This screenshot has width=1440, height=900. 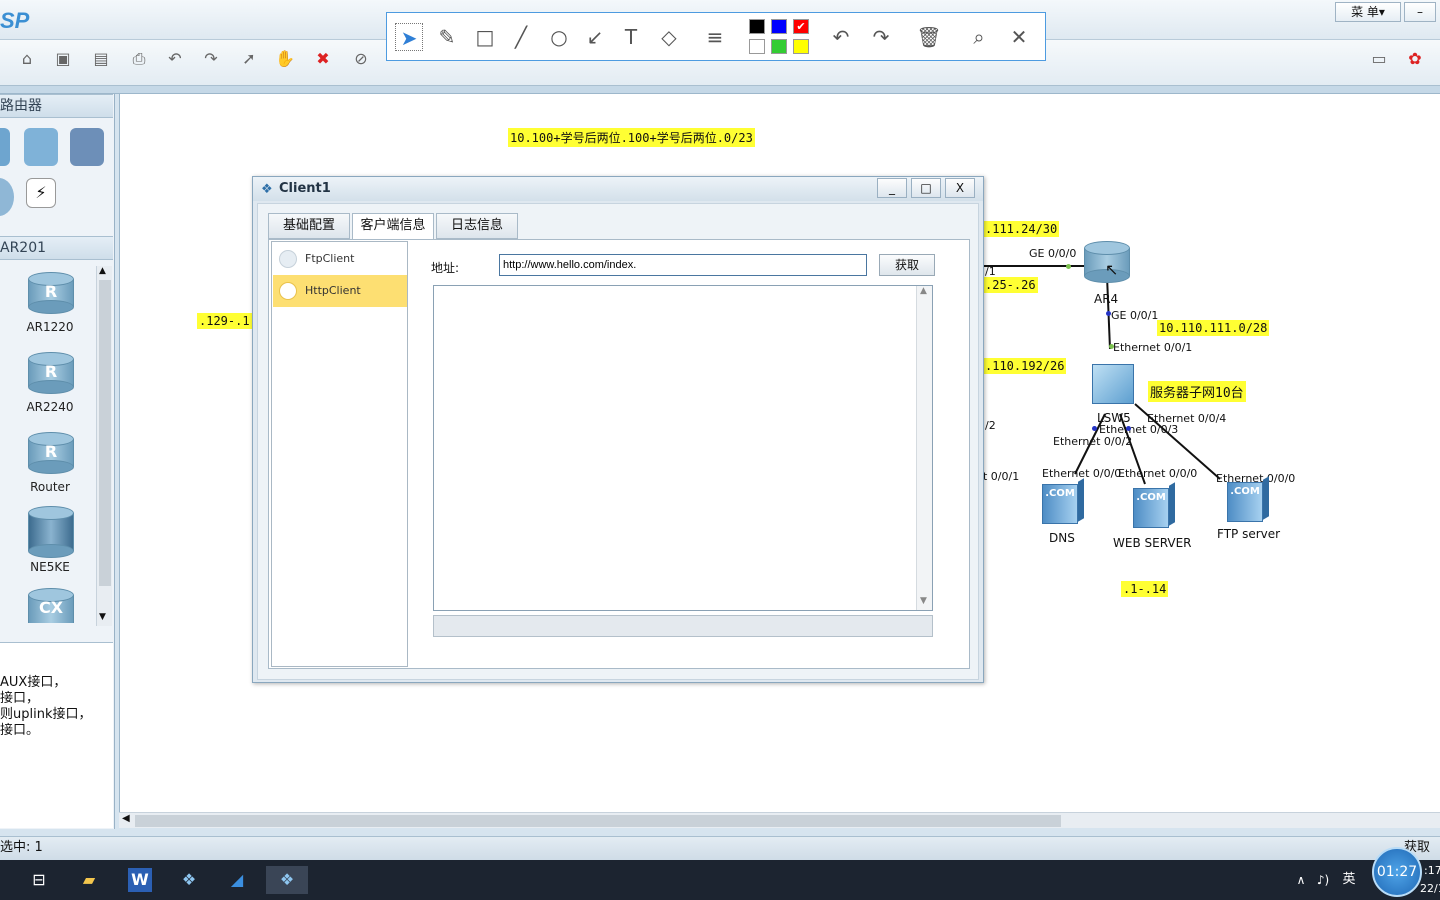 What do you see at coordinates (1368, 12) in the screenshot?
I see `menu-button: 菜 单▾` at bounding box center [1368, 12].